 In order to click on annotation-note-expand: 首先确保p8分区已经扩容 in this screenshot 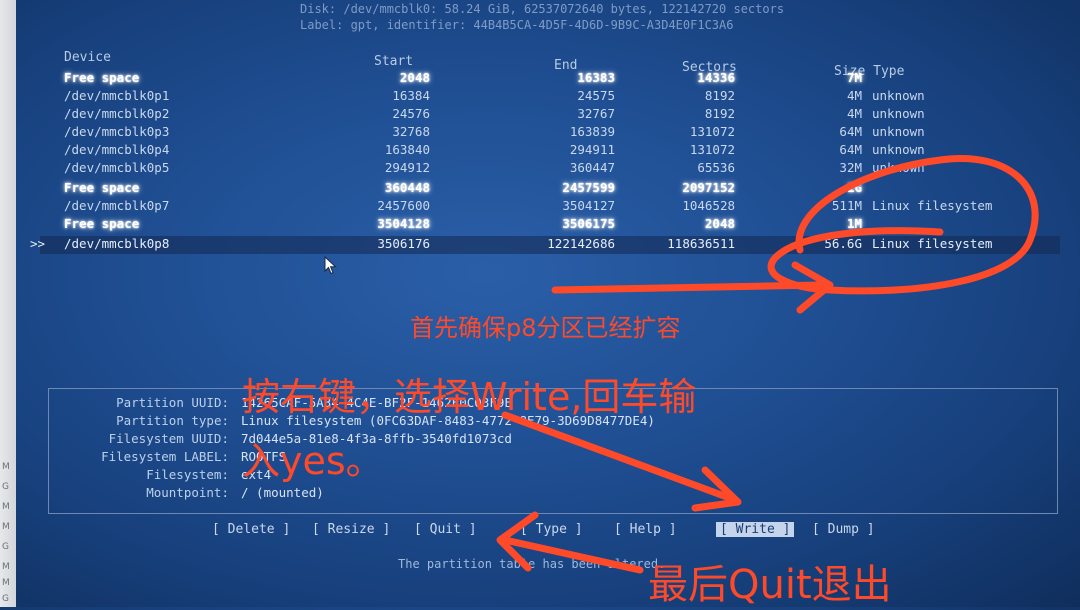, I will do `click(545, 328)`.